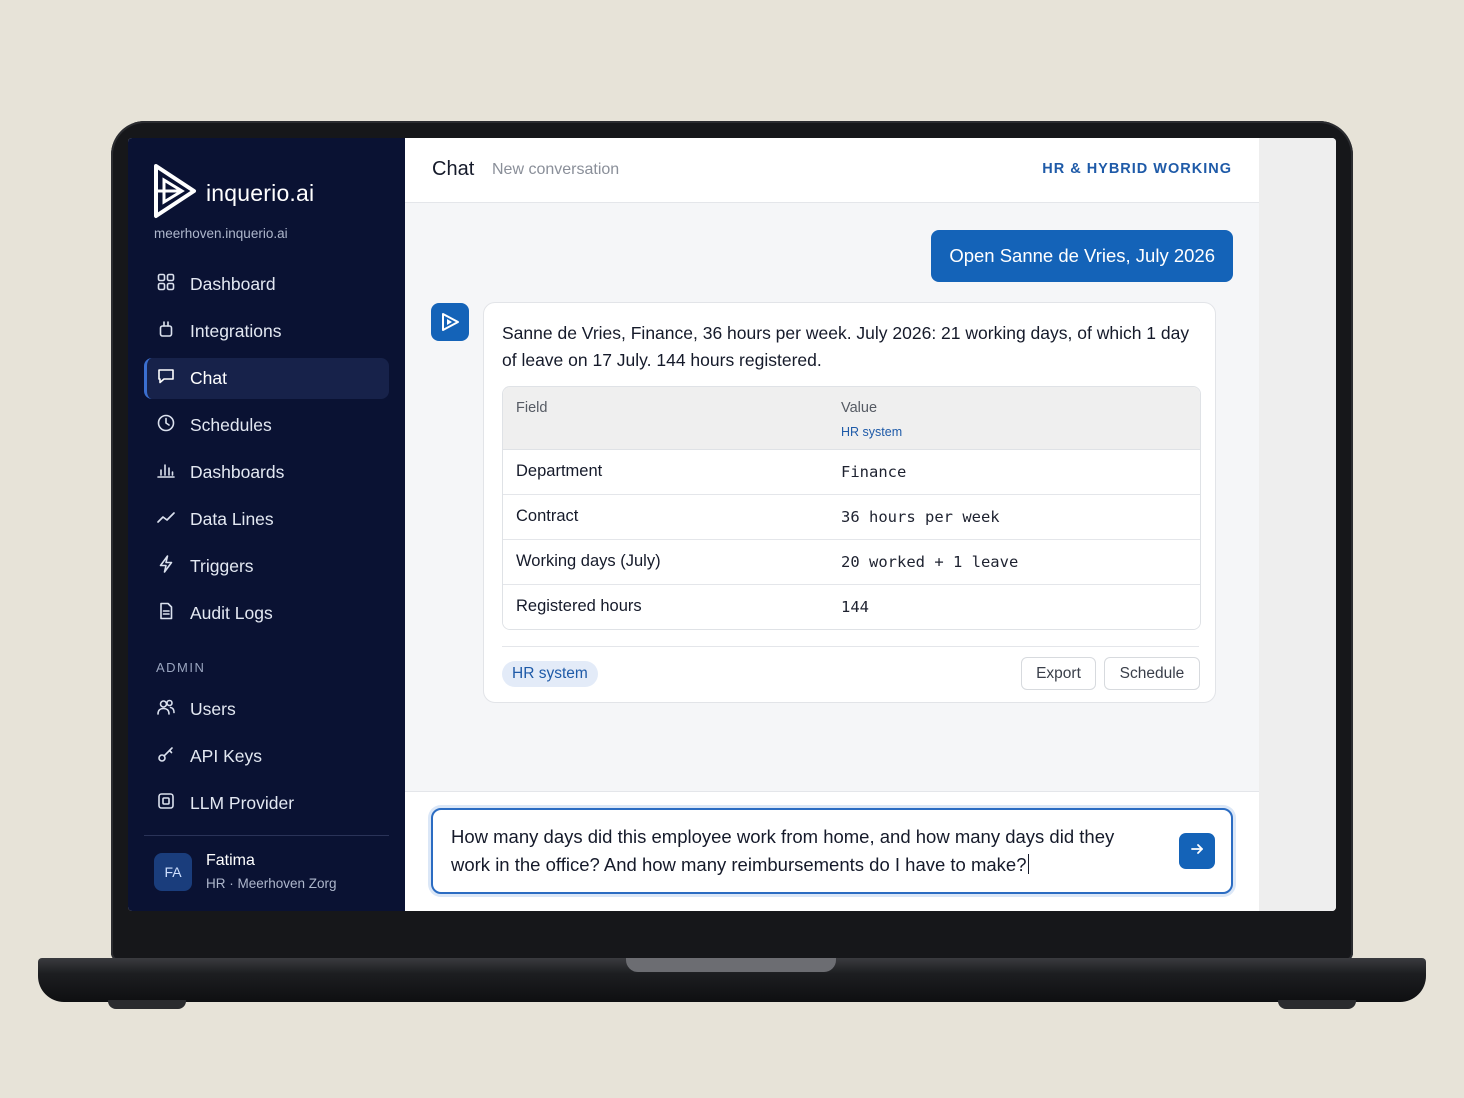  I want to click on clock-icon, so click(166, 425).